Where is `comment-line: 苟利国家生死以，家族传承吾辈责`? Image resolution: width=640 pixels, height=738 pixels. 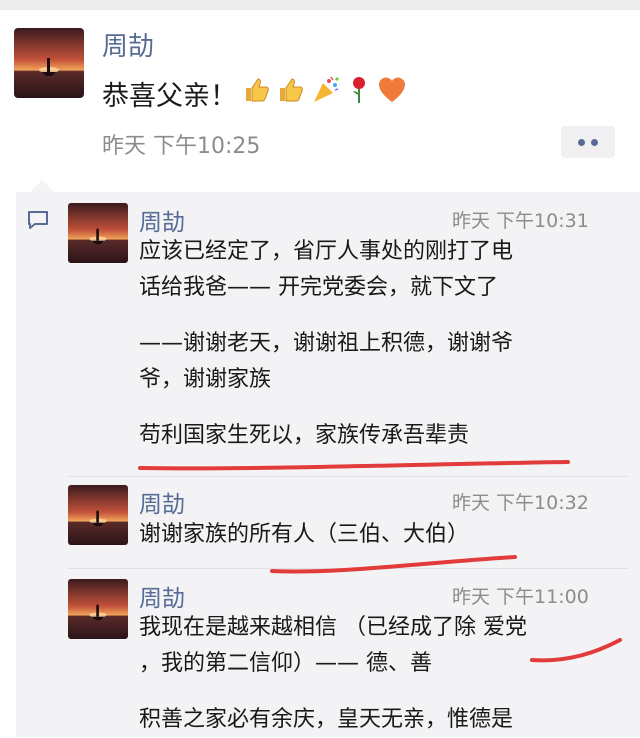 comment-line: 苟利国家生死以，家族传承吾辈责 is located at coordinates (304, 435).